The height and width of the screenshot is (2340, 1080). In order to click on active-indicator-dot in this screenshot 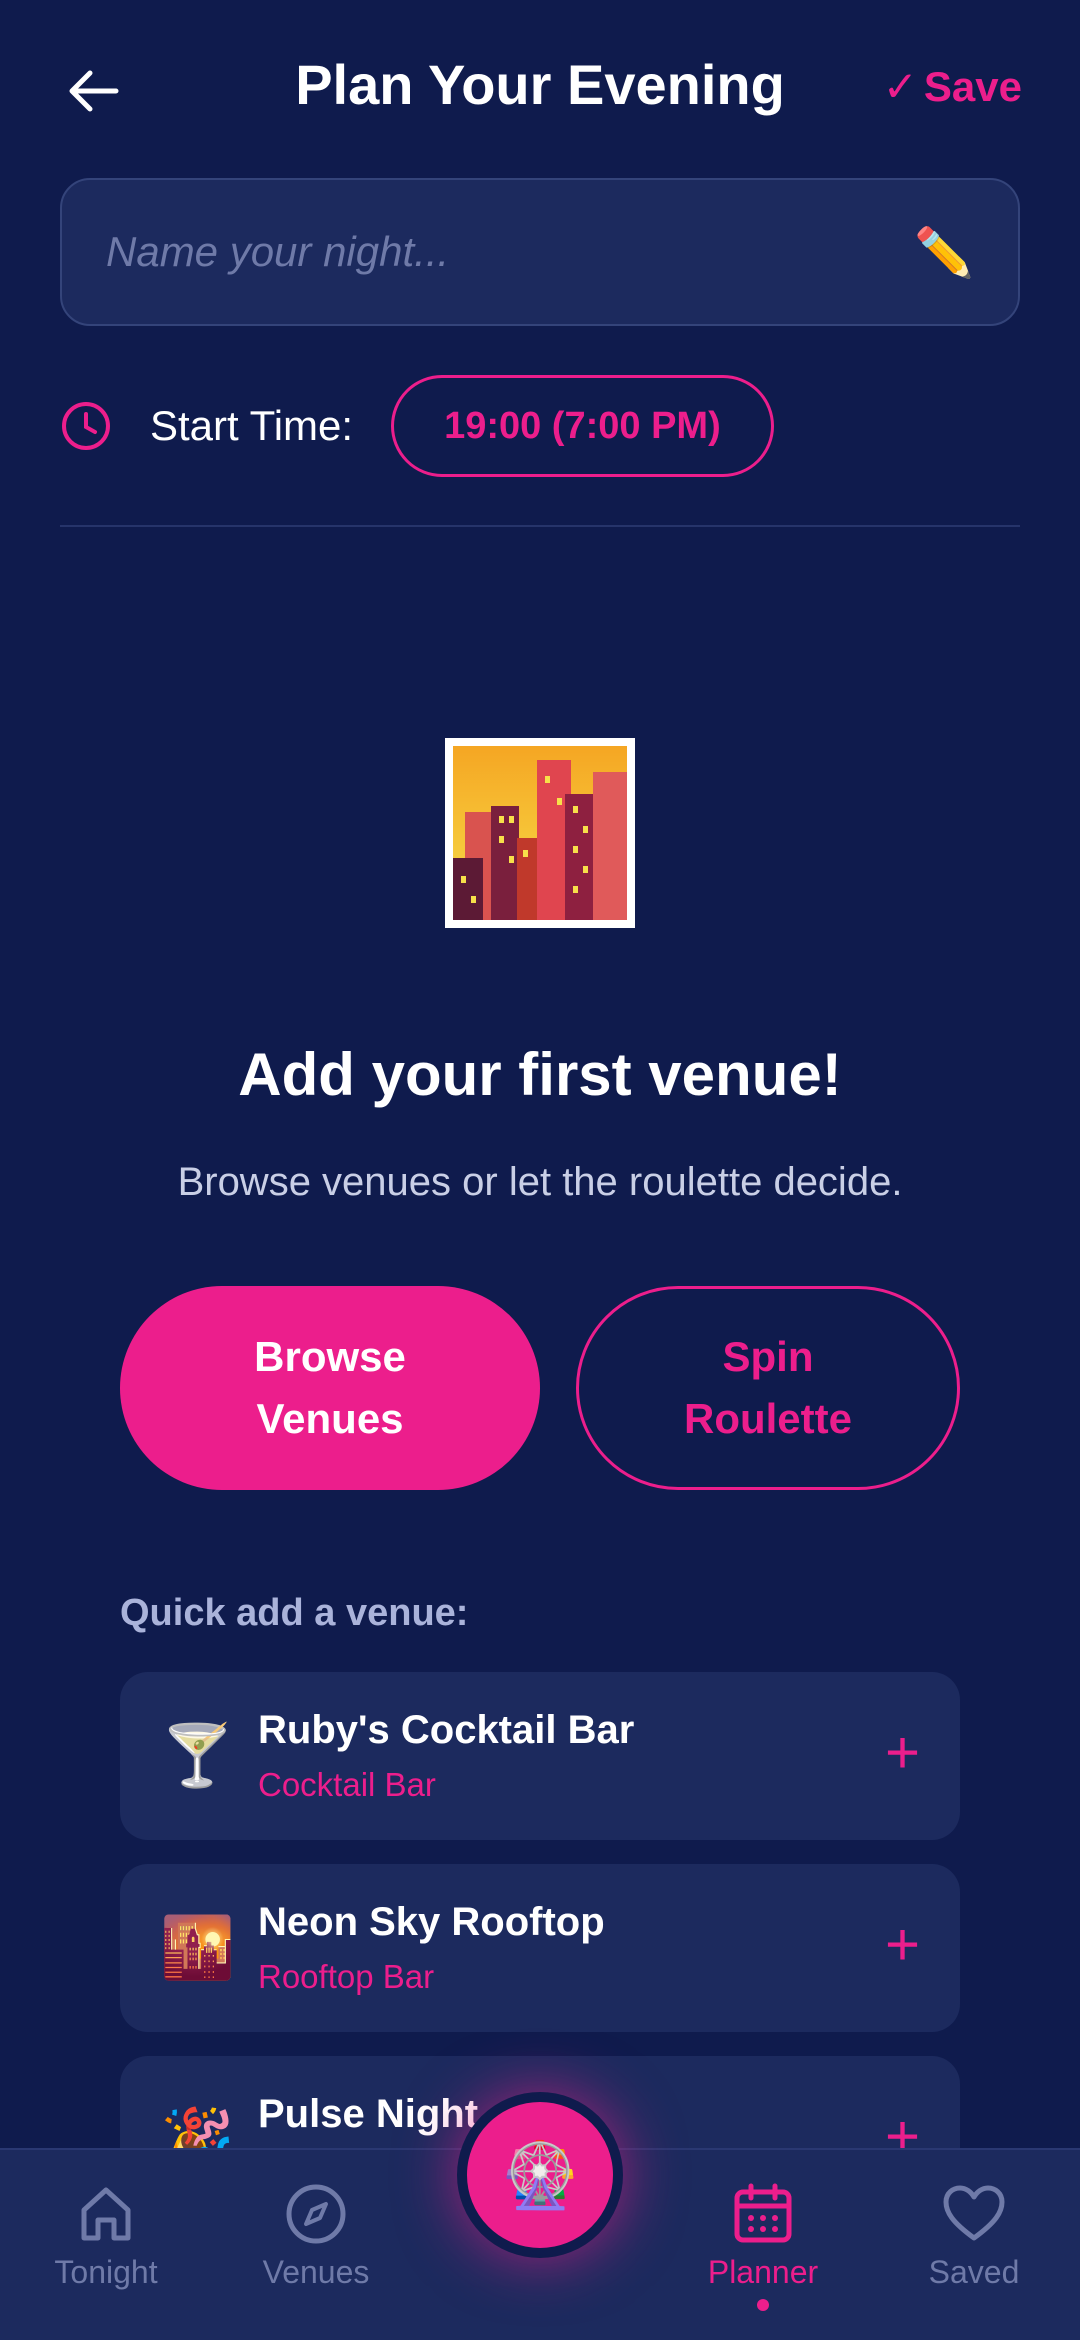, I will do `click(763, 2305)`.